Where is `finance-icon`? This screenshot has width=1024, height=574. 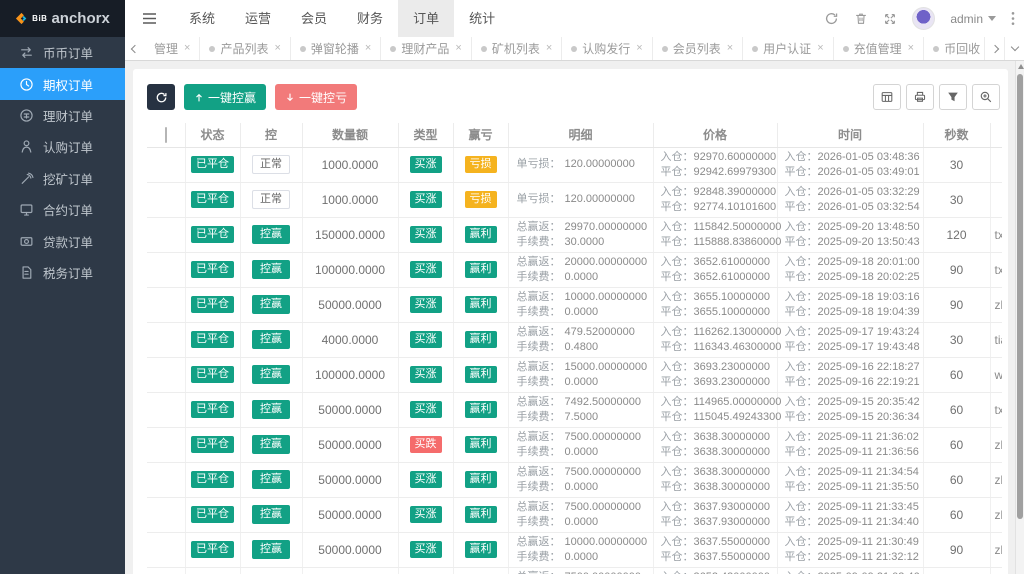
finance-icon is located at coordinates (26, 115).